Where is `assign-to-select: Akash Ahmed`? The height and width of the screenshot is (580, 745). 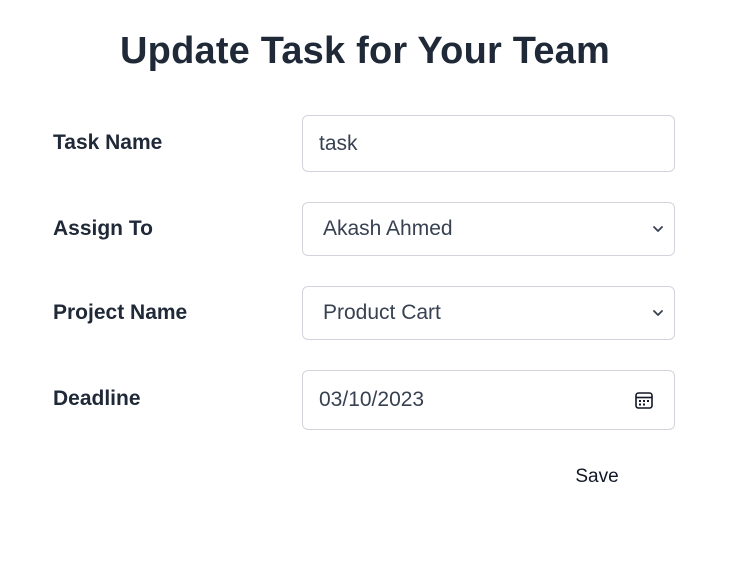 assign-to-select: Akash Ahmed is located at coordinates (488, 229).